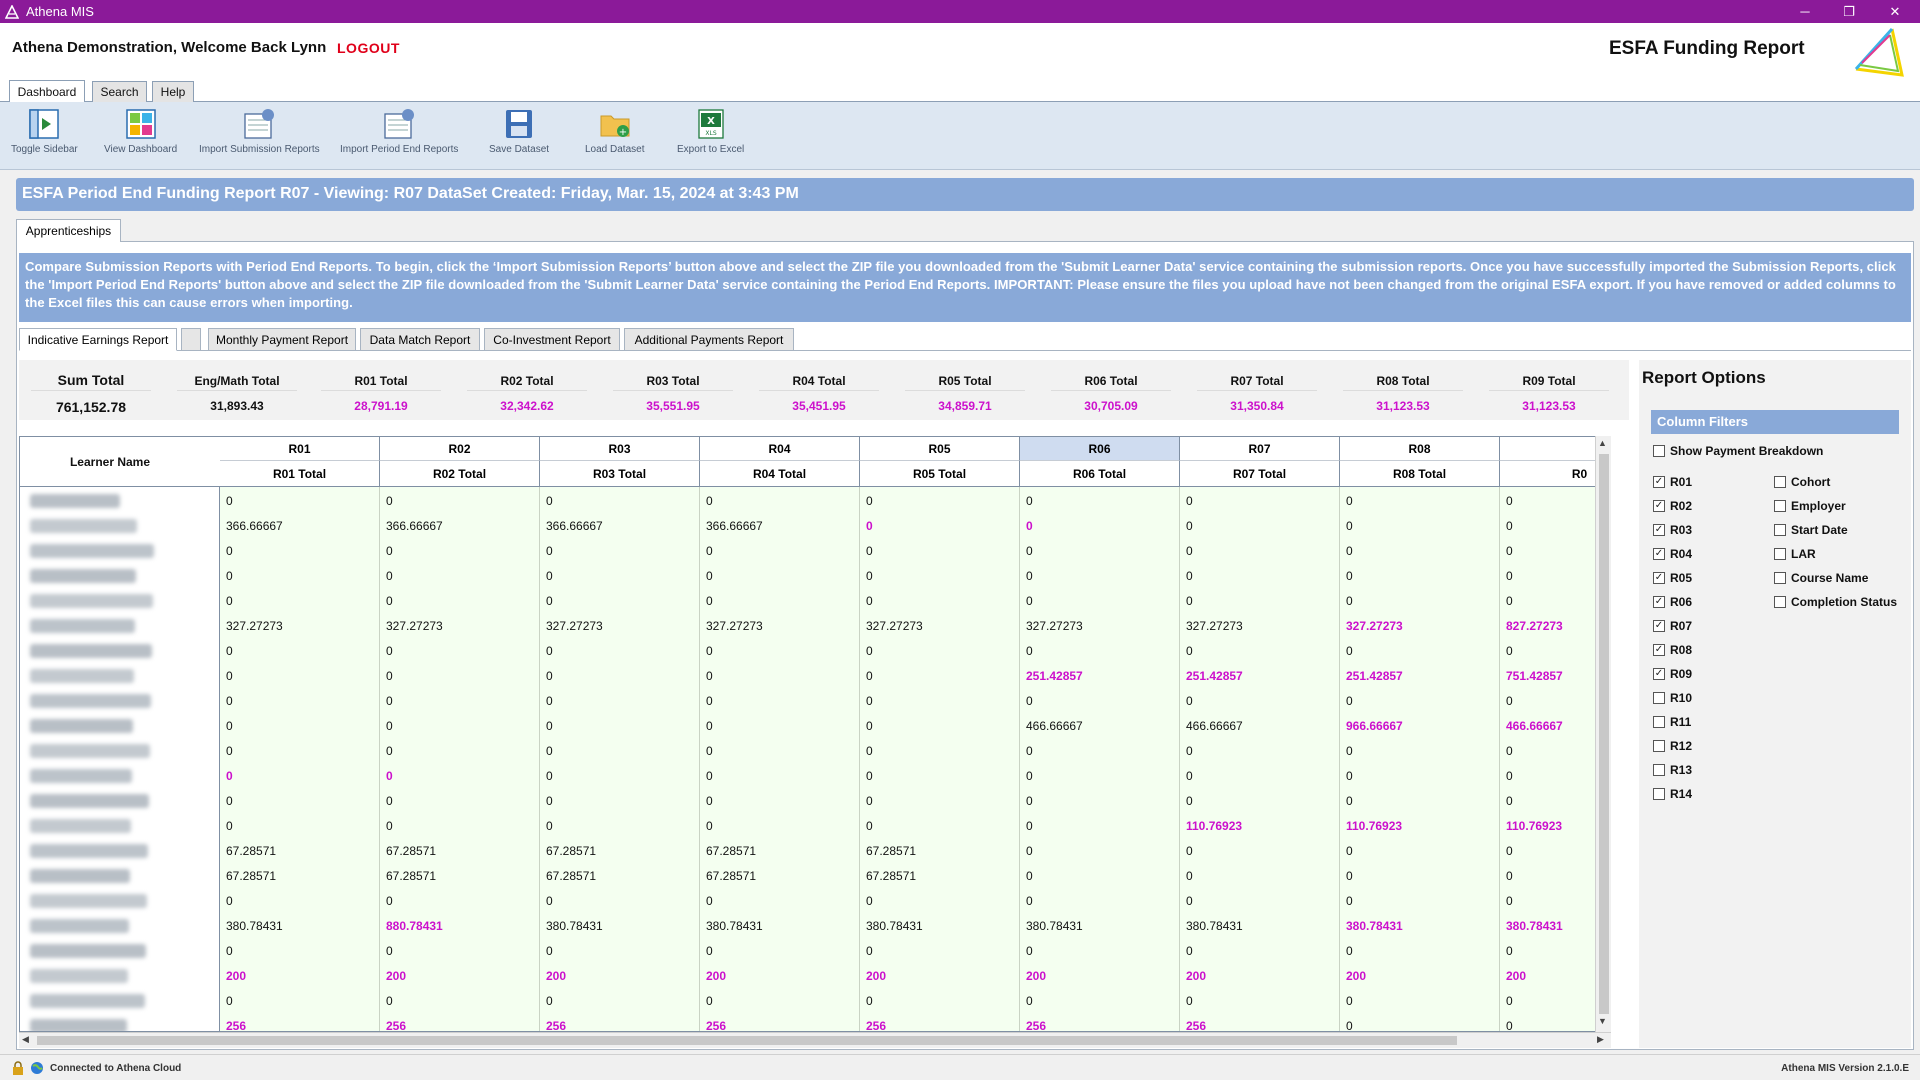 This screenshot has height=1080, width=1920. Describe the element at coordinates (519, 131) in the screenshot. I see `save-dataset-button: Save Dataset` at that location.